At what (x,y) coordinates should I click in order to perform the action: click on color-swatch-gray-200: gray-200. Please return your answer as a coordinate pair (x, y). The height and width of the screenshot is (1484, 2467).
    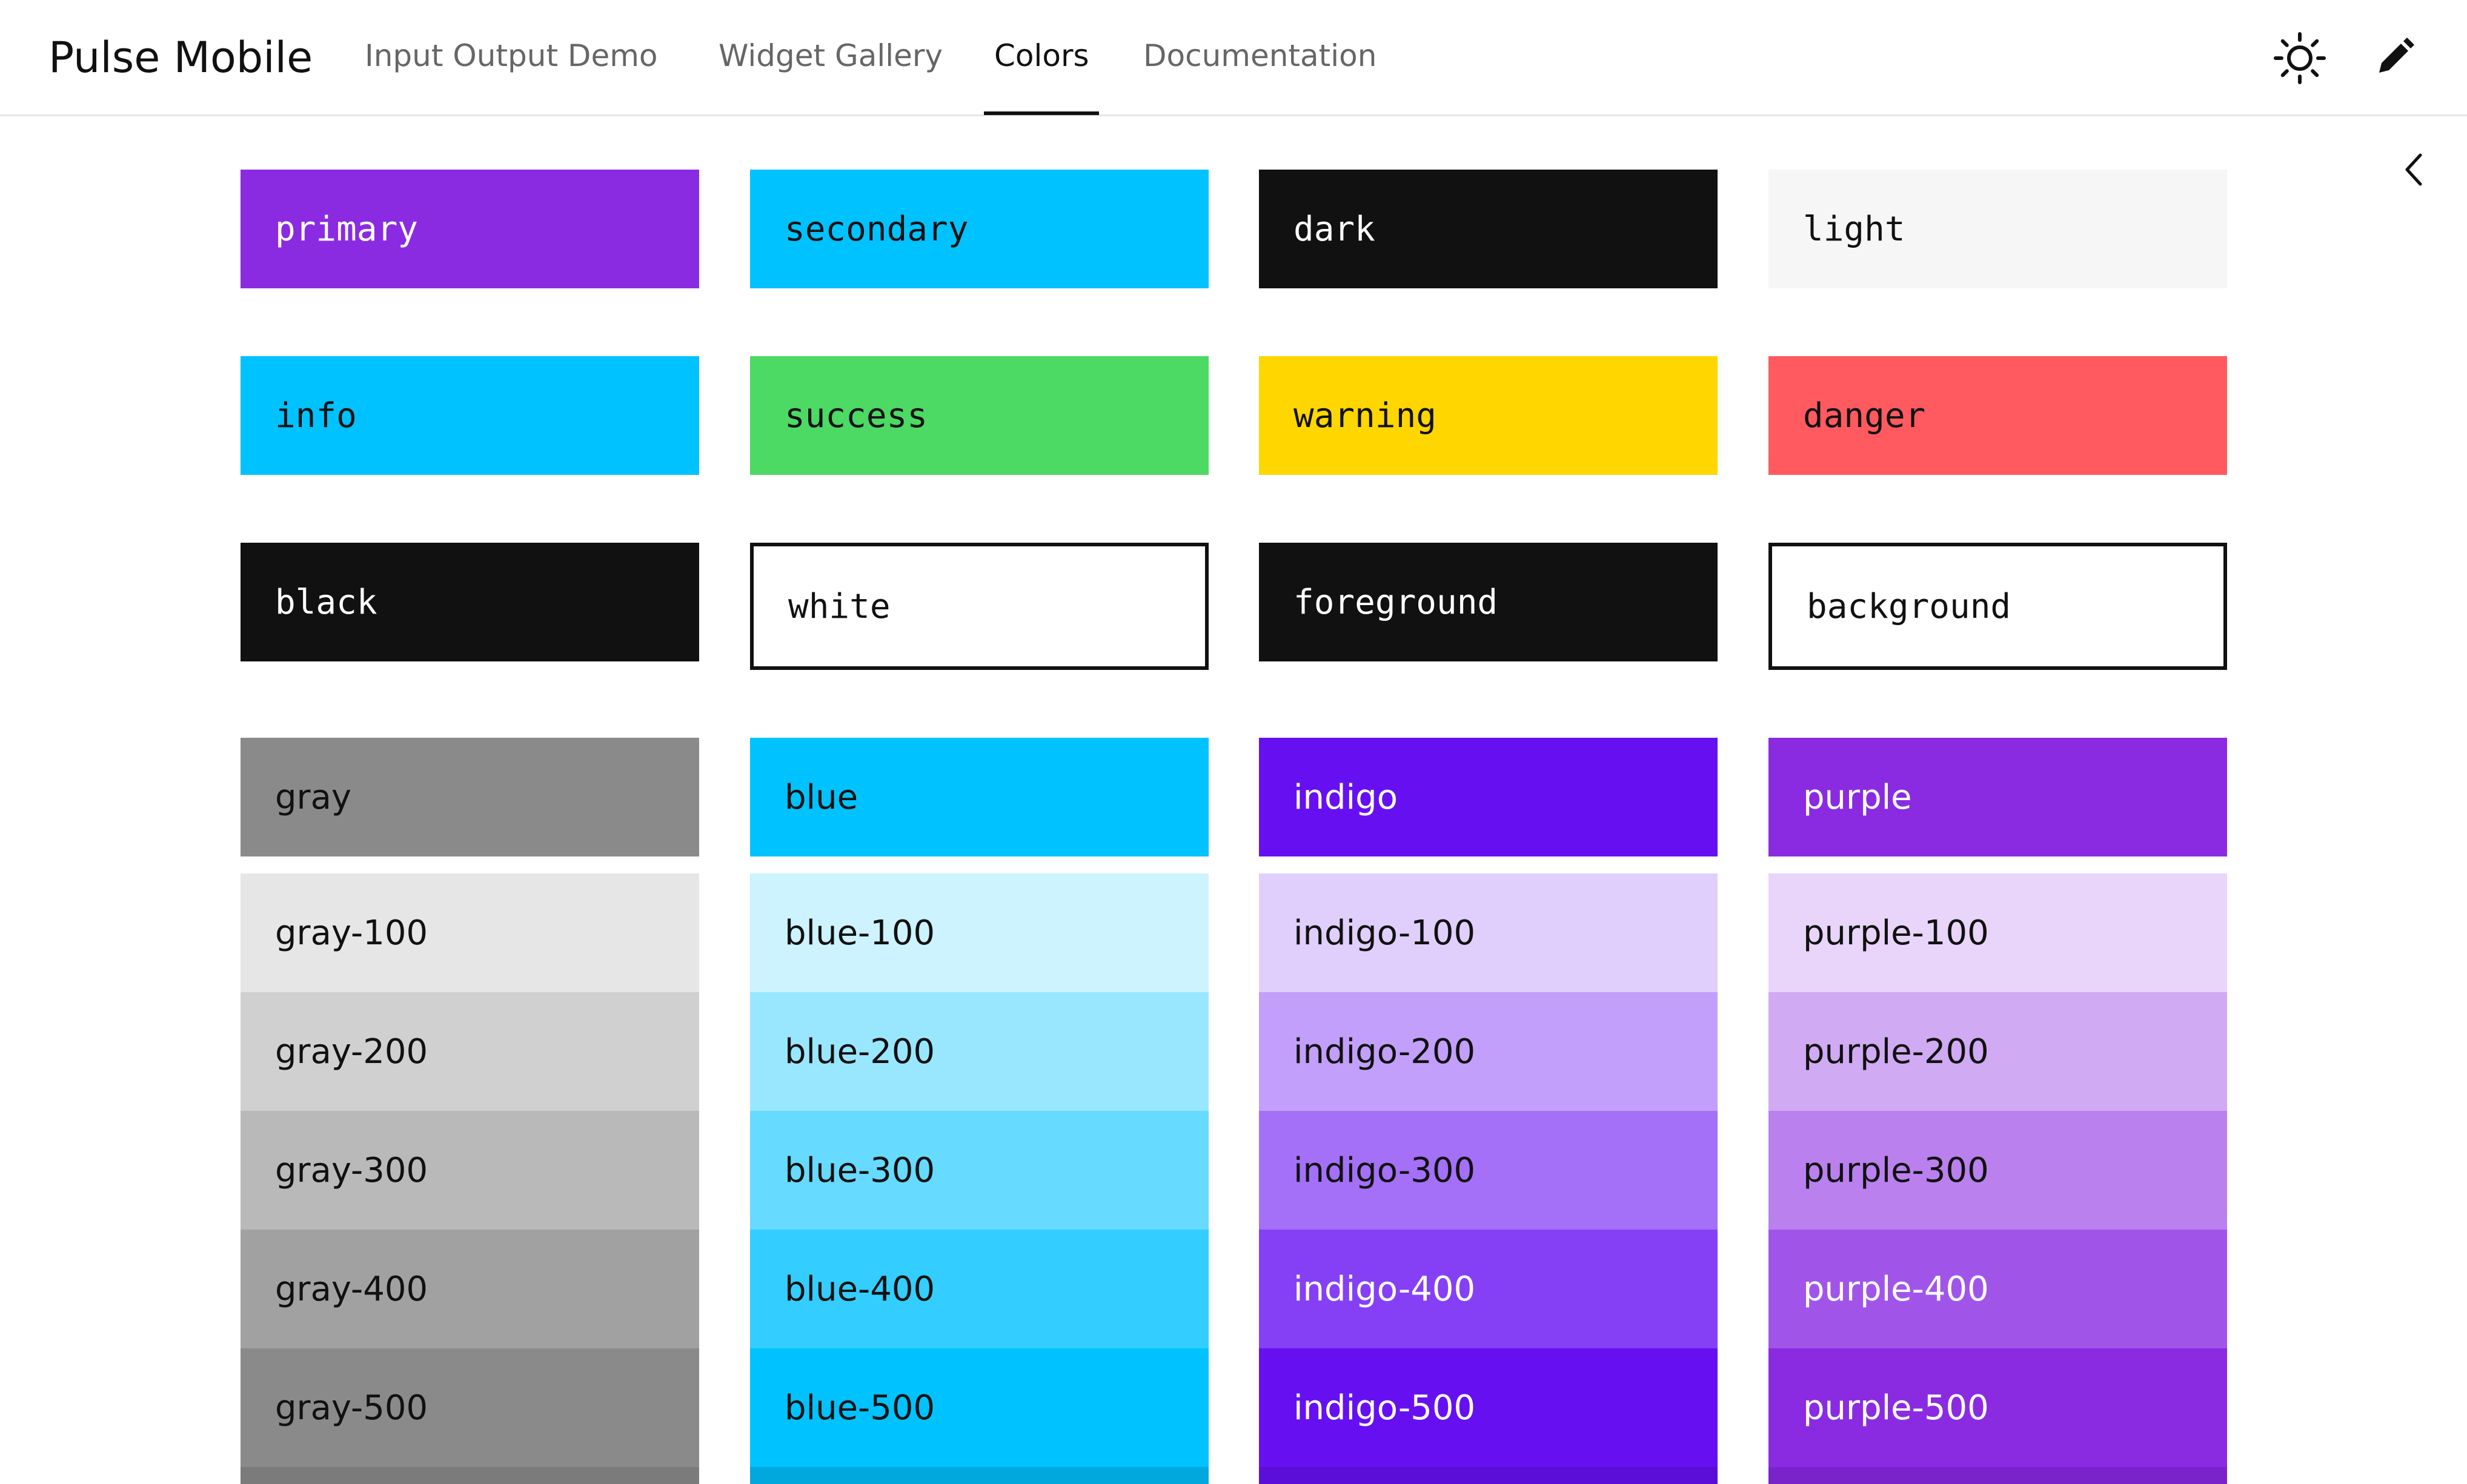
    Looking at the image, I should click on (470, 1051).